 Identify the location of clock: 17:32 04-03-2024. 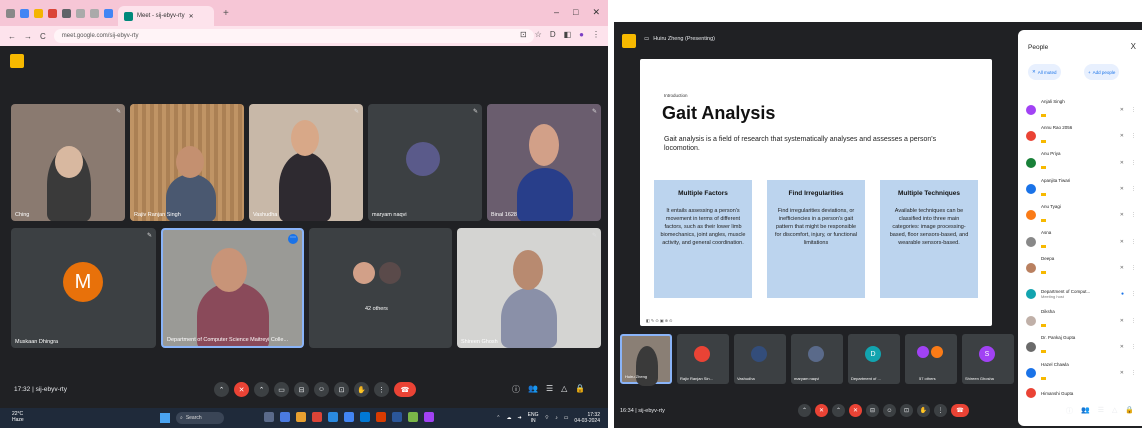
(587, 418).